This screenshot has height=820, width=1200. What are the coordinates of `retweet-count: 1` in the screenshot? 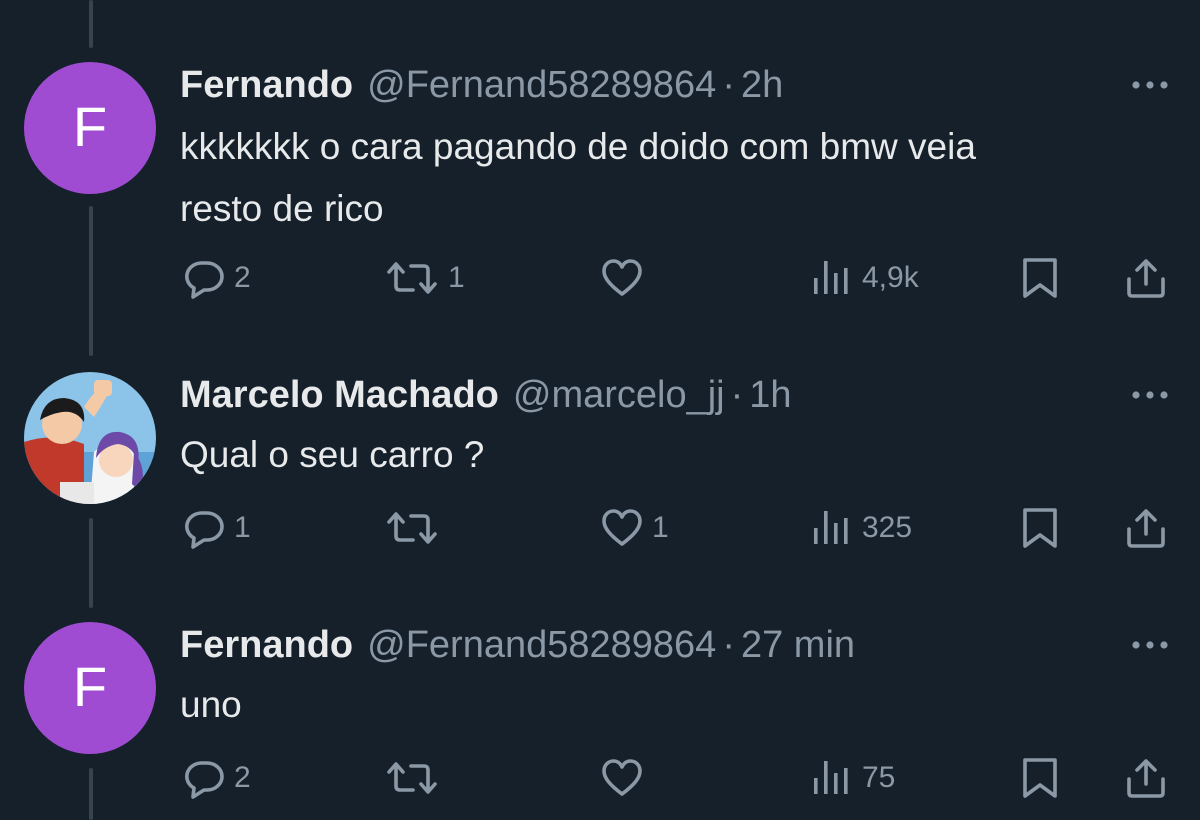 It's located at (456, 277).